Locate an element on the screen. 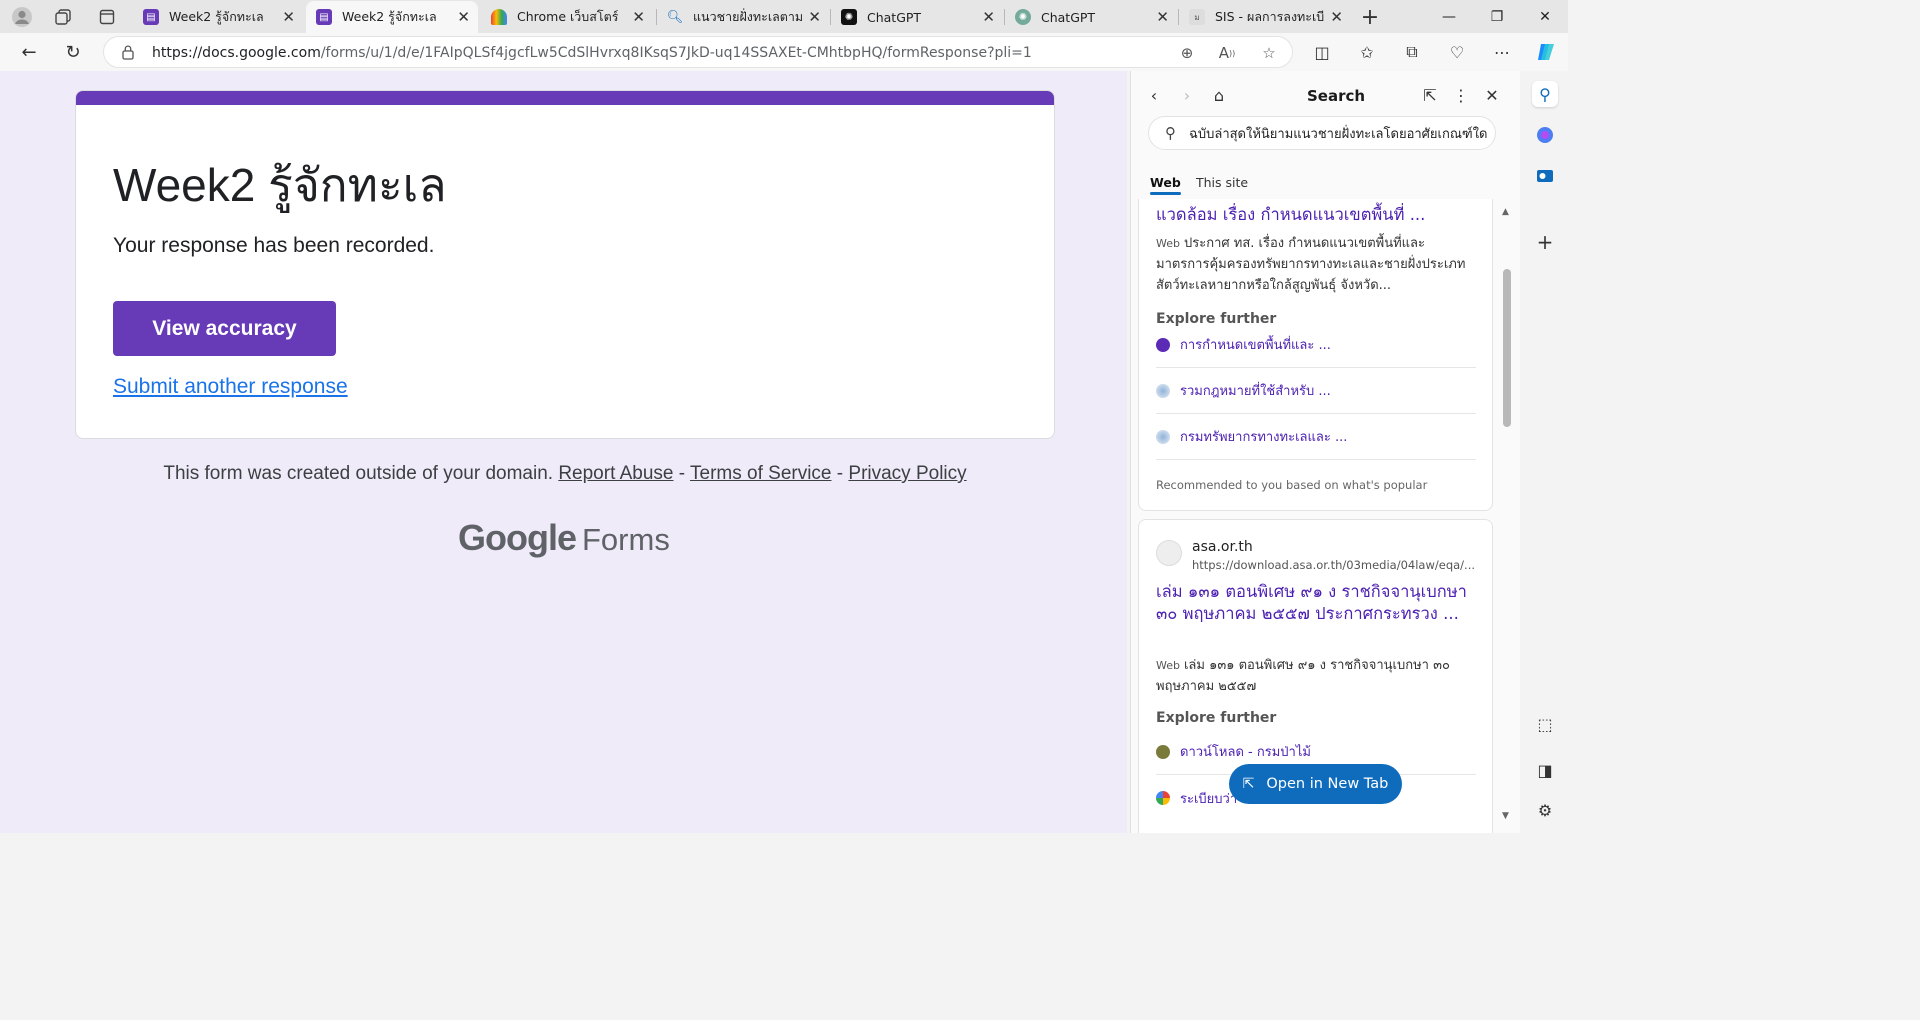 This screenshot has height=1020, width=1920. scrollbar-thumb is located at coordinates (1507, 348).